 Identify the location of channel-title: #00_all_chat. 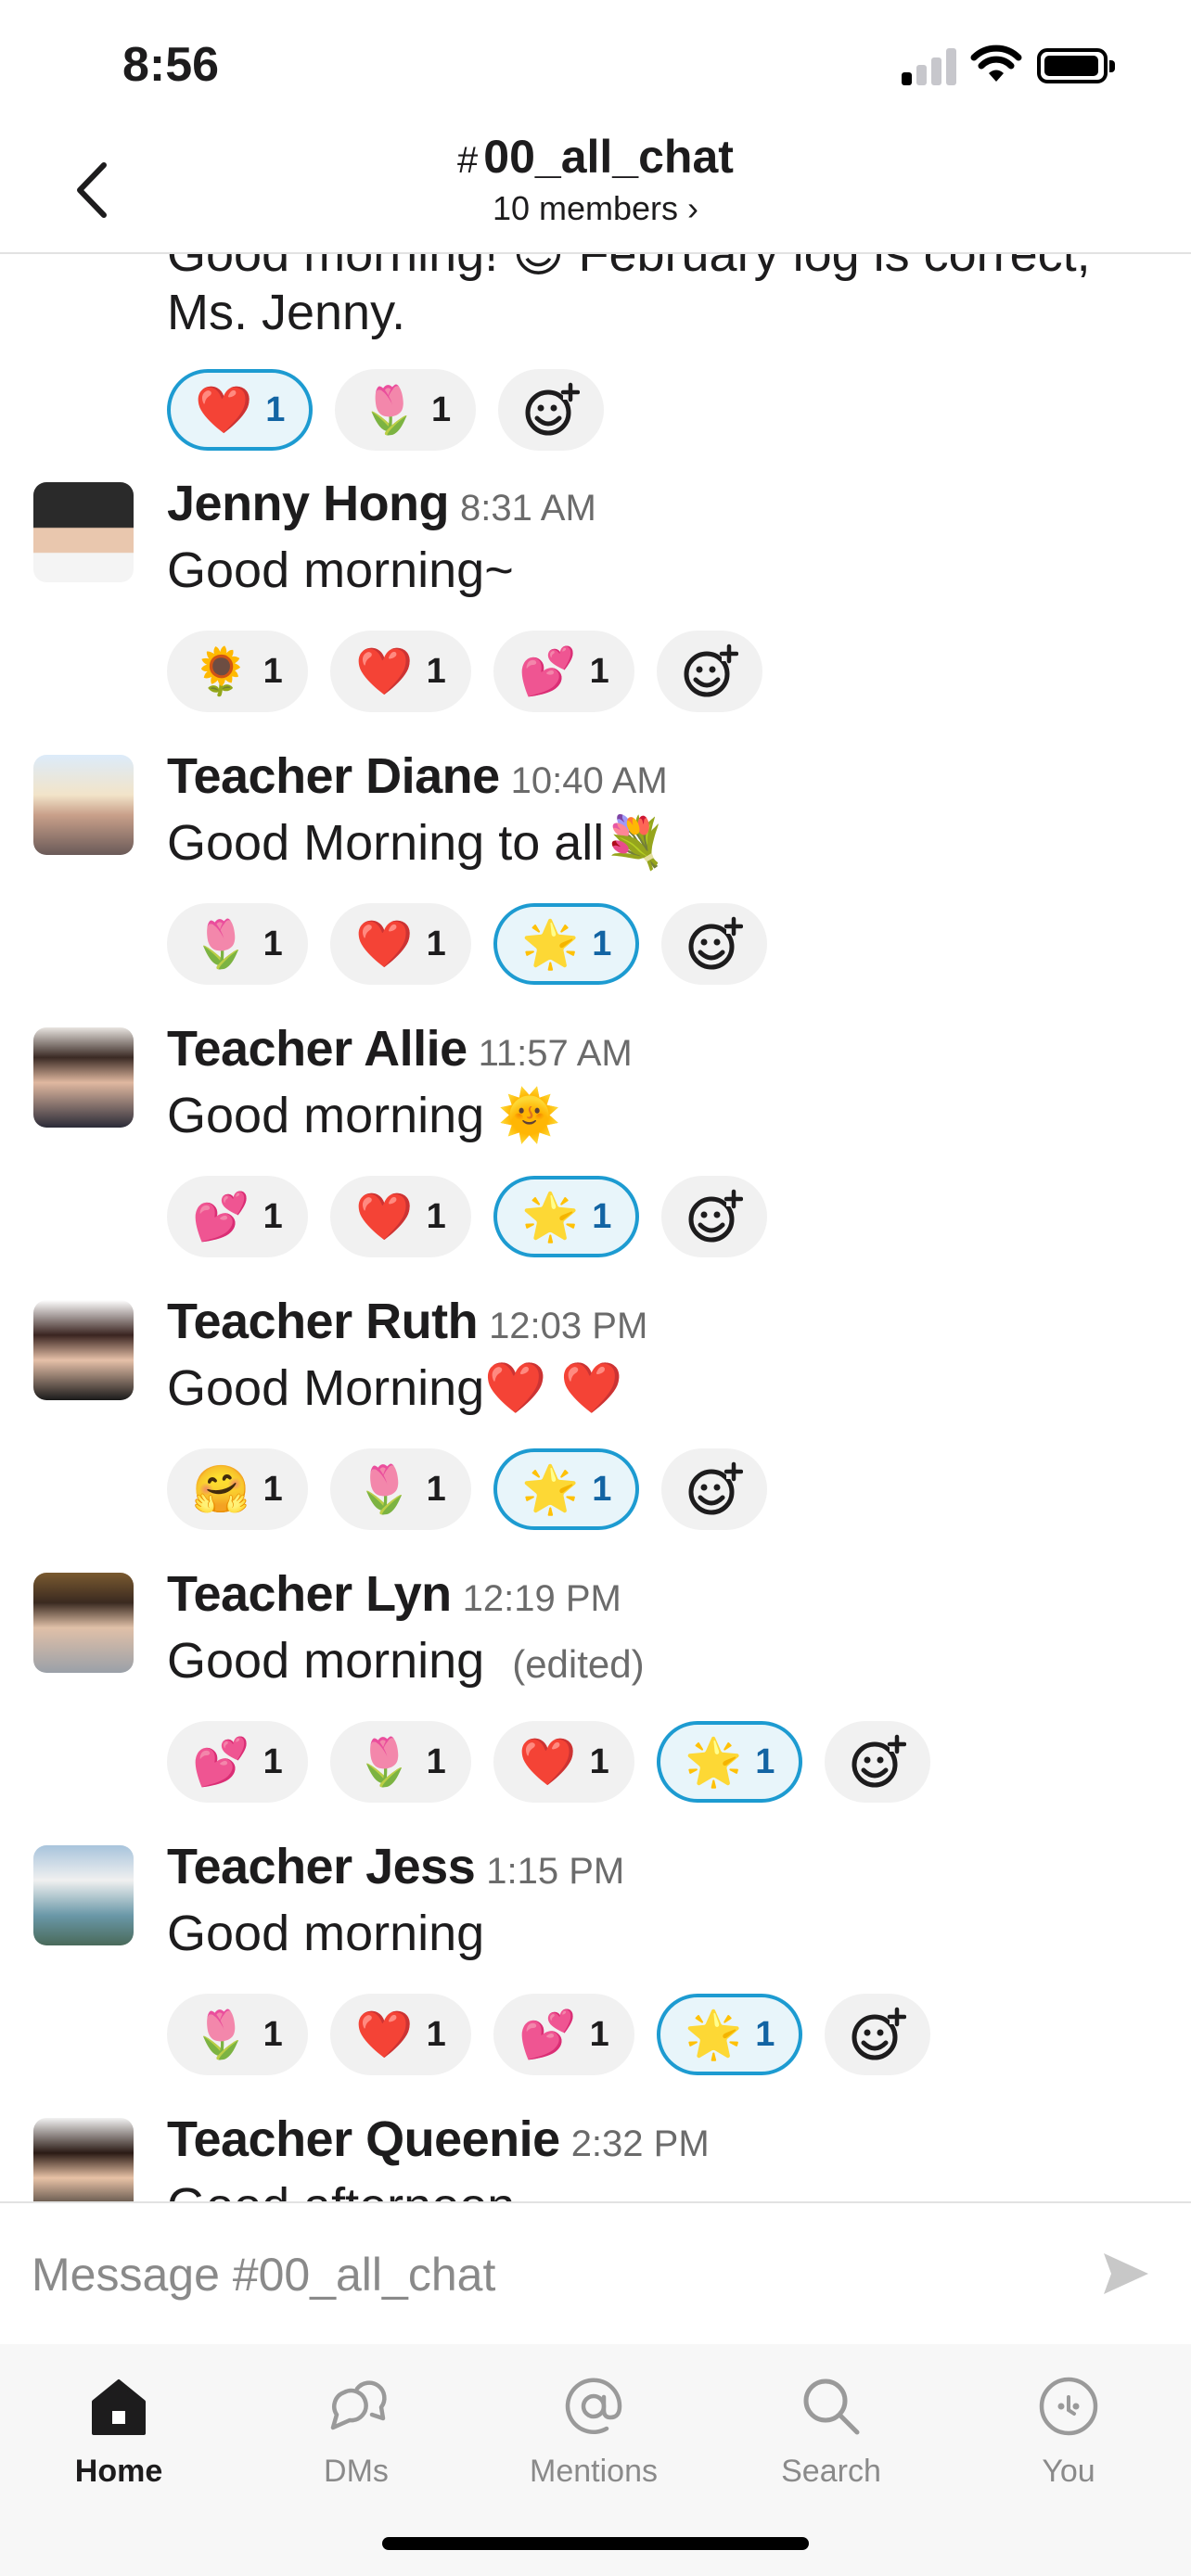
(595, 157).